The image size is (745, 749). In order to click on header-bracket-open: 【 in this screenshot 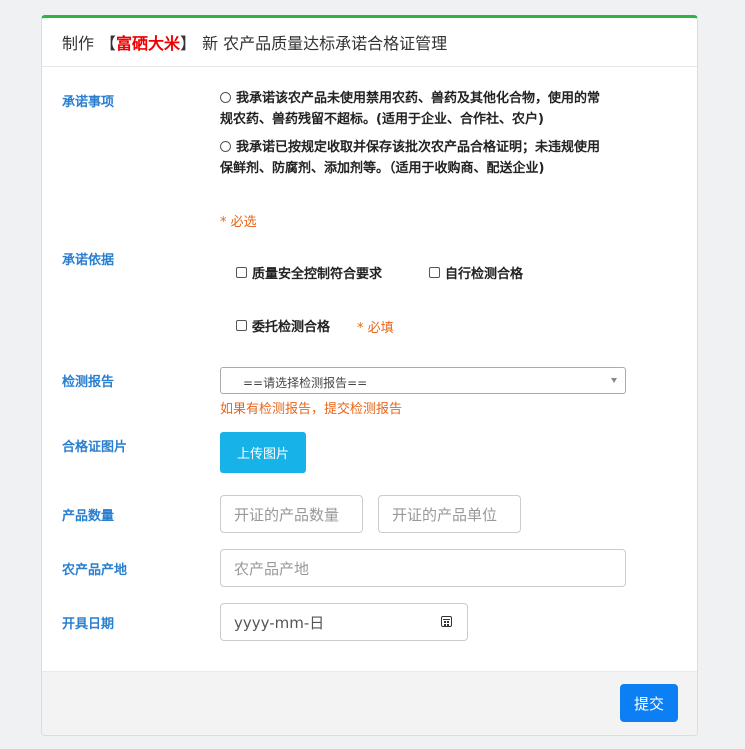, I will do `click(108, 43)`.